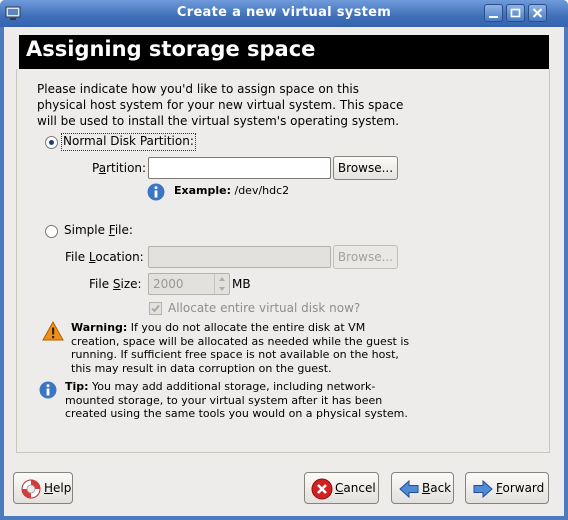  Describe the element at coordinates (483, 489) in the screenshot. I see `forward-arrow-icon` at that location.